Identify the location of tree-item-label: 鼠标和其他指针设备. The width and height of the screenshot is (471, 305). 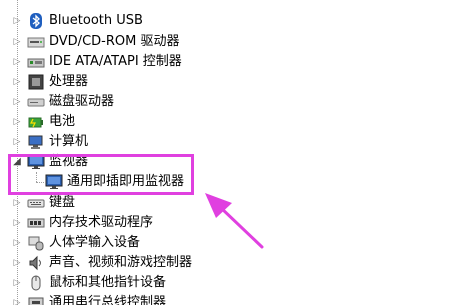
(108, 282).